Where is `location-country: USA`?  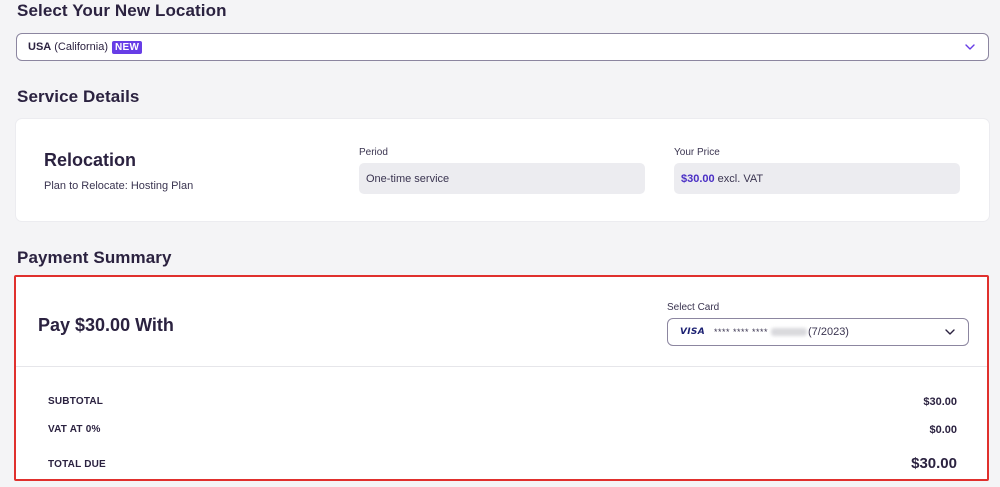
location-country: USA is located at coordinates (40, 47).